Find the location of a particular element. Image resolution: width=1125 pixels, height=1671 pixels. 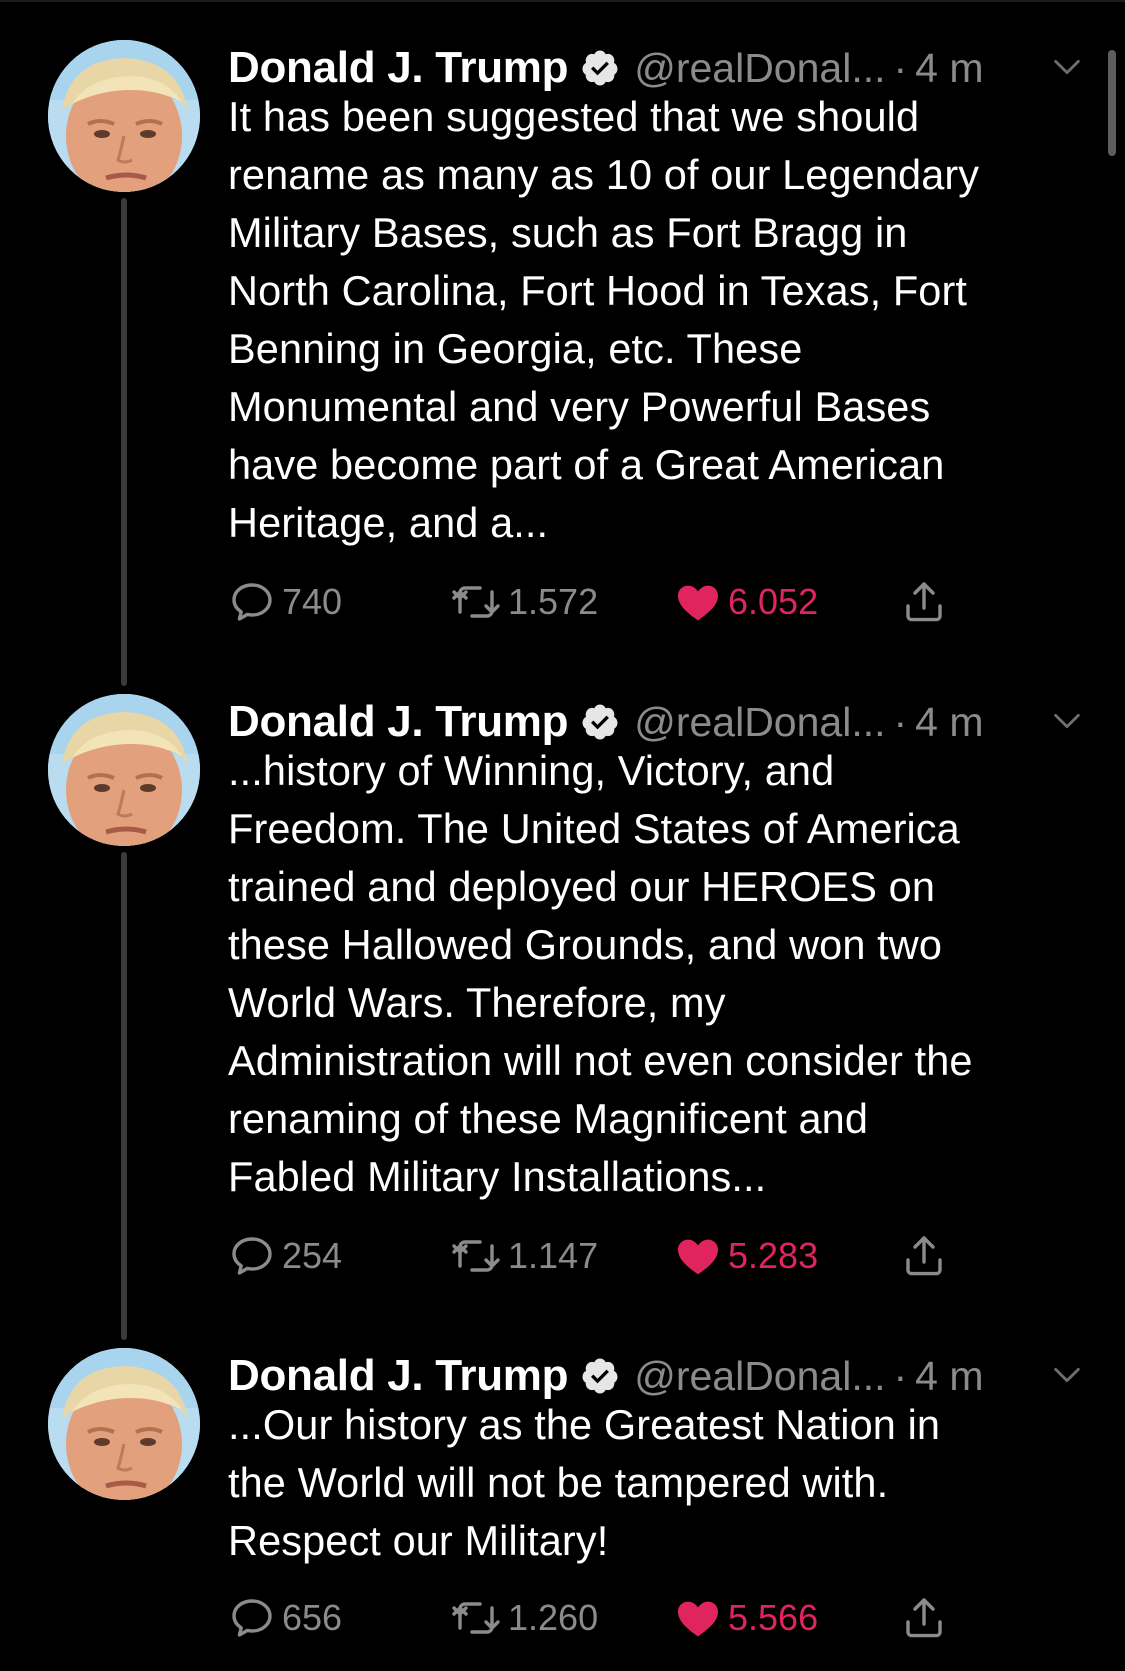

reply-count: 254 is located at coordinates (312, 1255).